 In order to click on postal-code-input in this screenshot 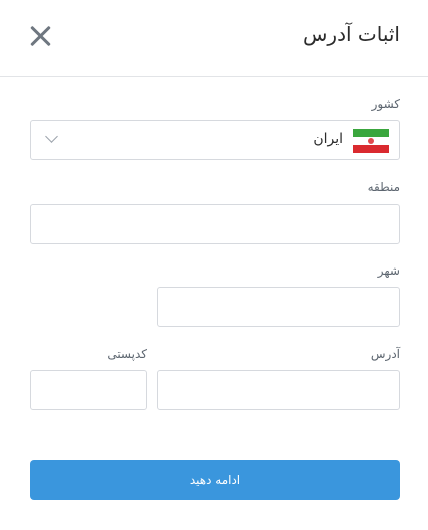, I will do `click(88, 390)`.